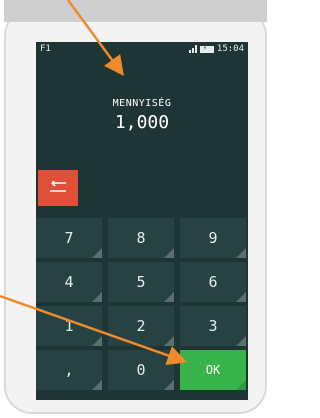 Image resolution: width=320 pixels, height=418 pixels. Describe the element at coordinates (142, 49) in the screenshot. I see `status-bar: F1 15:04` at that location.